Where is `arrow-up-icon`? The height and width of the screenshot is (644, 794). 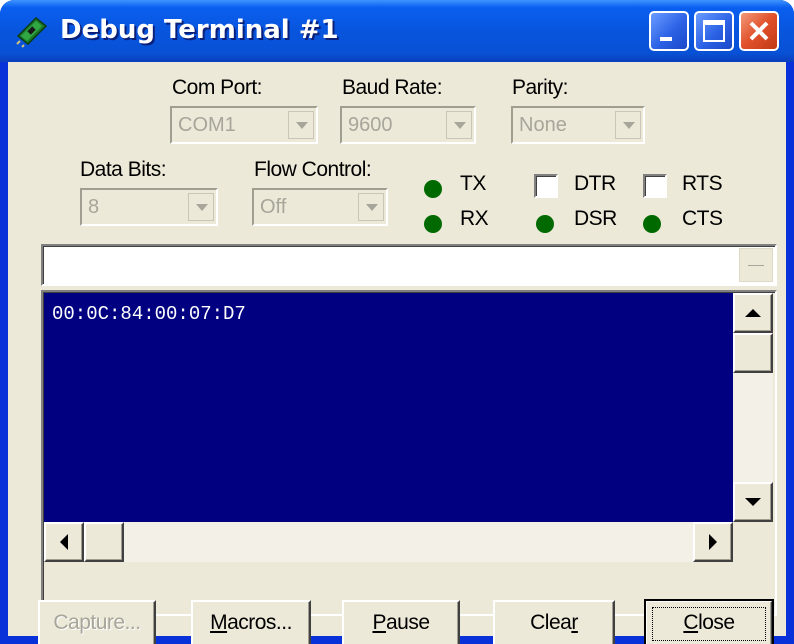 arrow-up-icon is located at coordinates (753, 313).